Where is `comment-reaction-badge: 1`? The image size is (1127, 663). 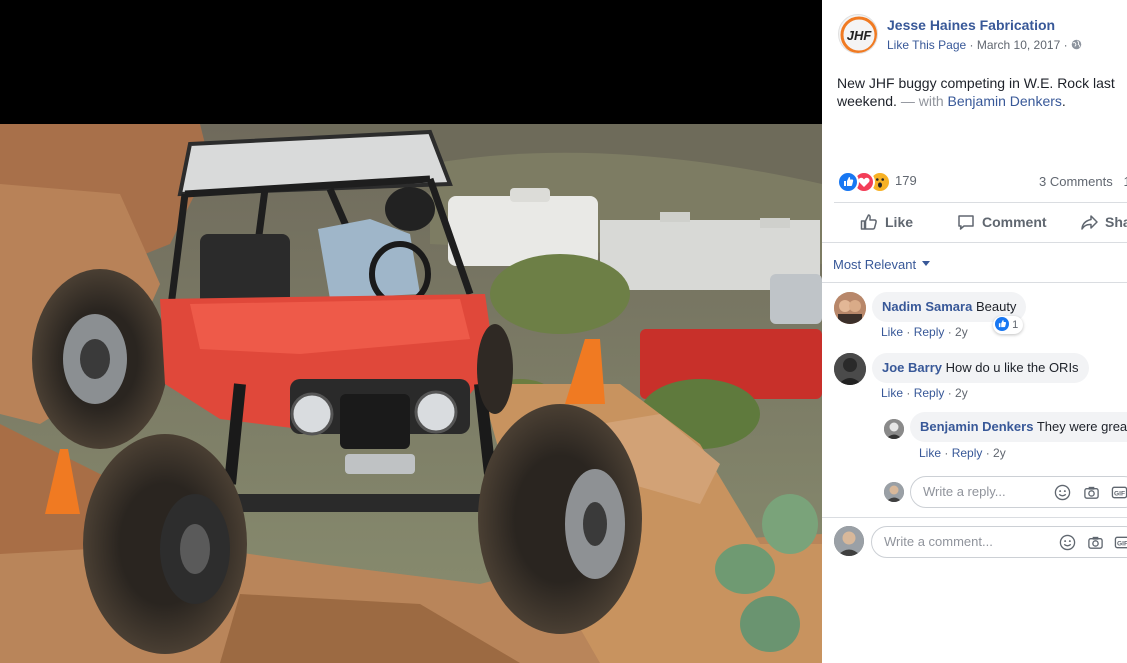 comment-reaction-badge: 1 is located at coordinates (1008, 325).